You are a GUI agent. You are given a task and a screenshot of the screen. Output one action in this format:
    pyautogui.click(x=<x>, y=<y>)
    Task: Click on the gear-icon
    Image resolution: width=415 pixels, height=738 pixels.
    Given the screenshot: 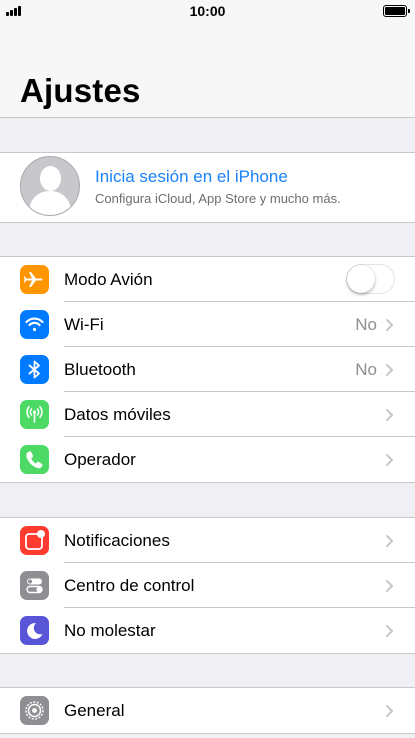 What is the action you would take?
    pyautogui.click(x=34, y=710)
    